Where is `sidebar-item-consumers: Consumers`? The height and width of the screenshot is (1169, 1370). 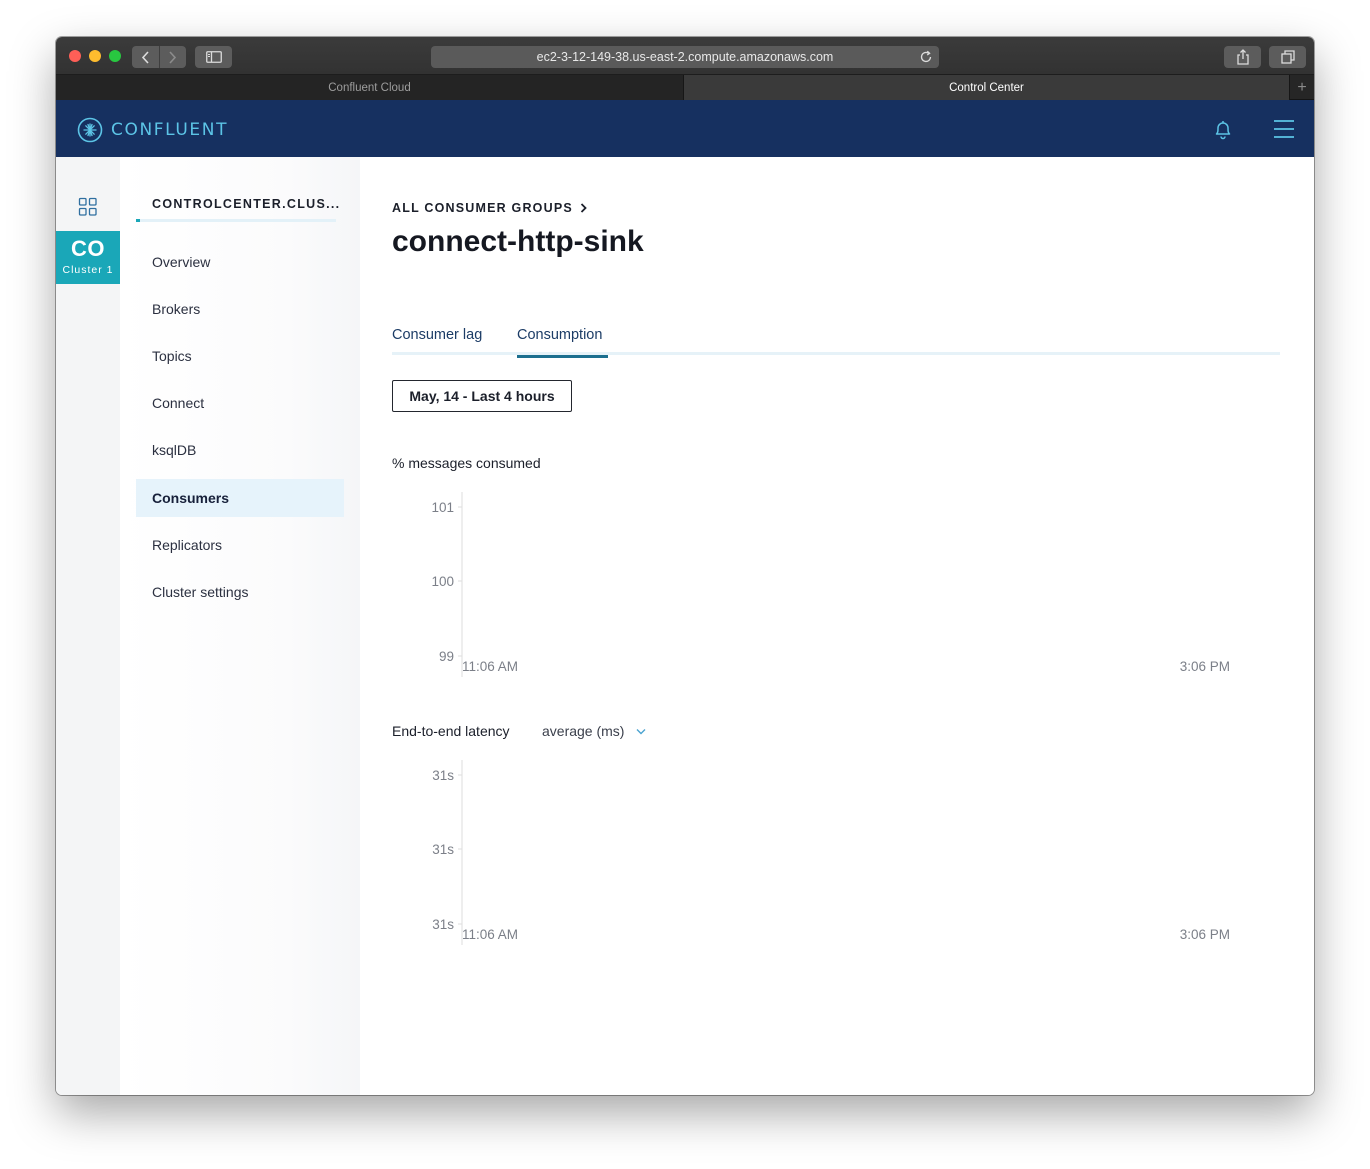 sidebar-item-consumers: Consumers is located at coordinates (240, 498).